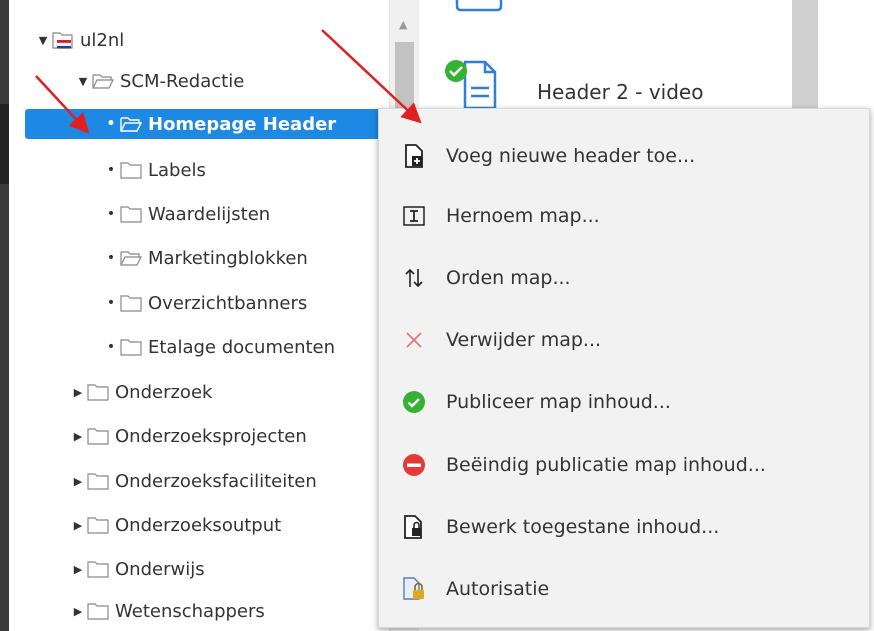  Describe the element at coordinates (177, 170) in the screenshot. I see `tree-item-label: Labels` at that location.